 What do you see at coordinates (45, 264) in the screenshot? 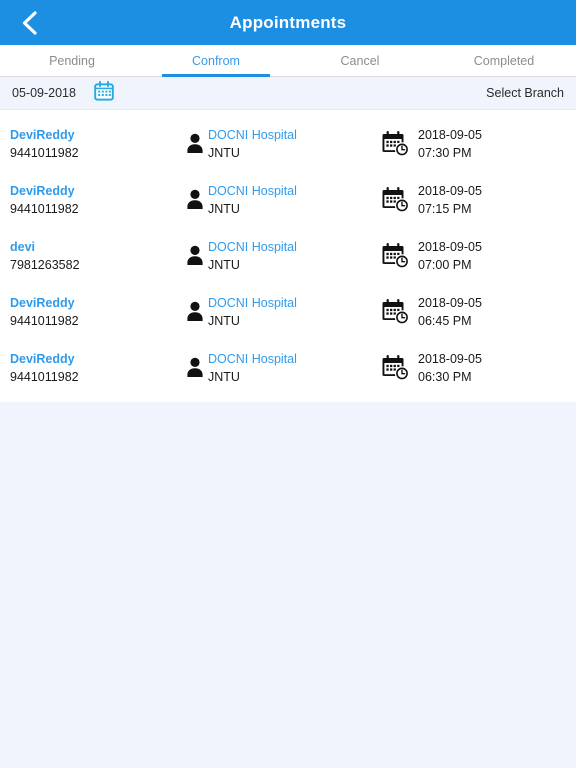
I see `patient-phone: 7981263582` at bounding box center [45, 264].